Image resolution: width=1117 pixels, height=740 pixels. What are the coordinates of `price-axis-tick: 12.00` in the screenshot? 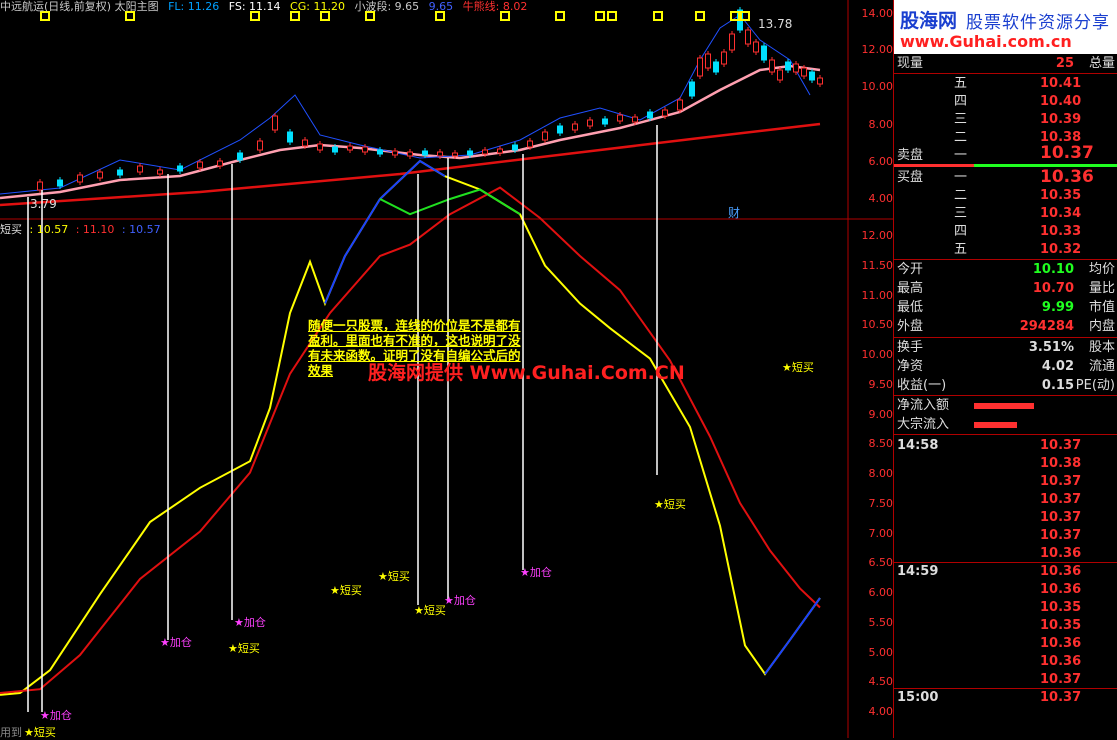 It's located at (877, 49).